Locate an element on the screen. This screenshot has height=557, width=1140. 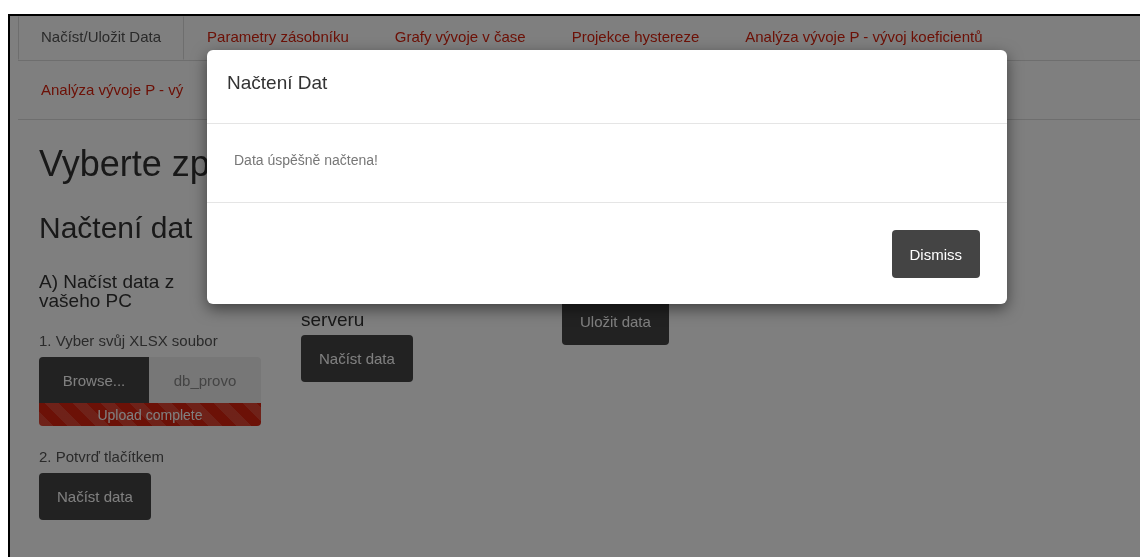
tab: Grafy vývoje v čase is located at coordinates (460, 38).